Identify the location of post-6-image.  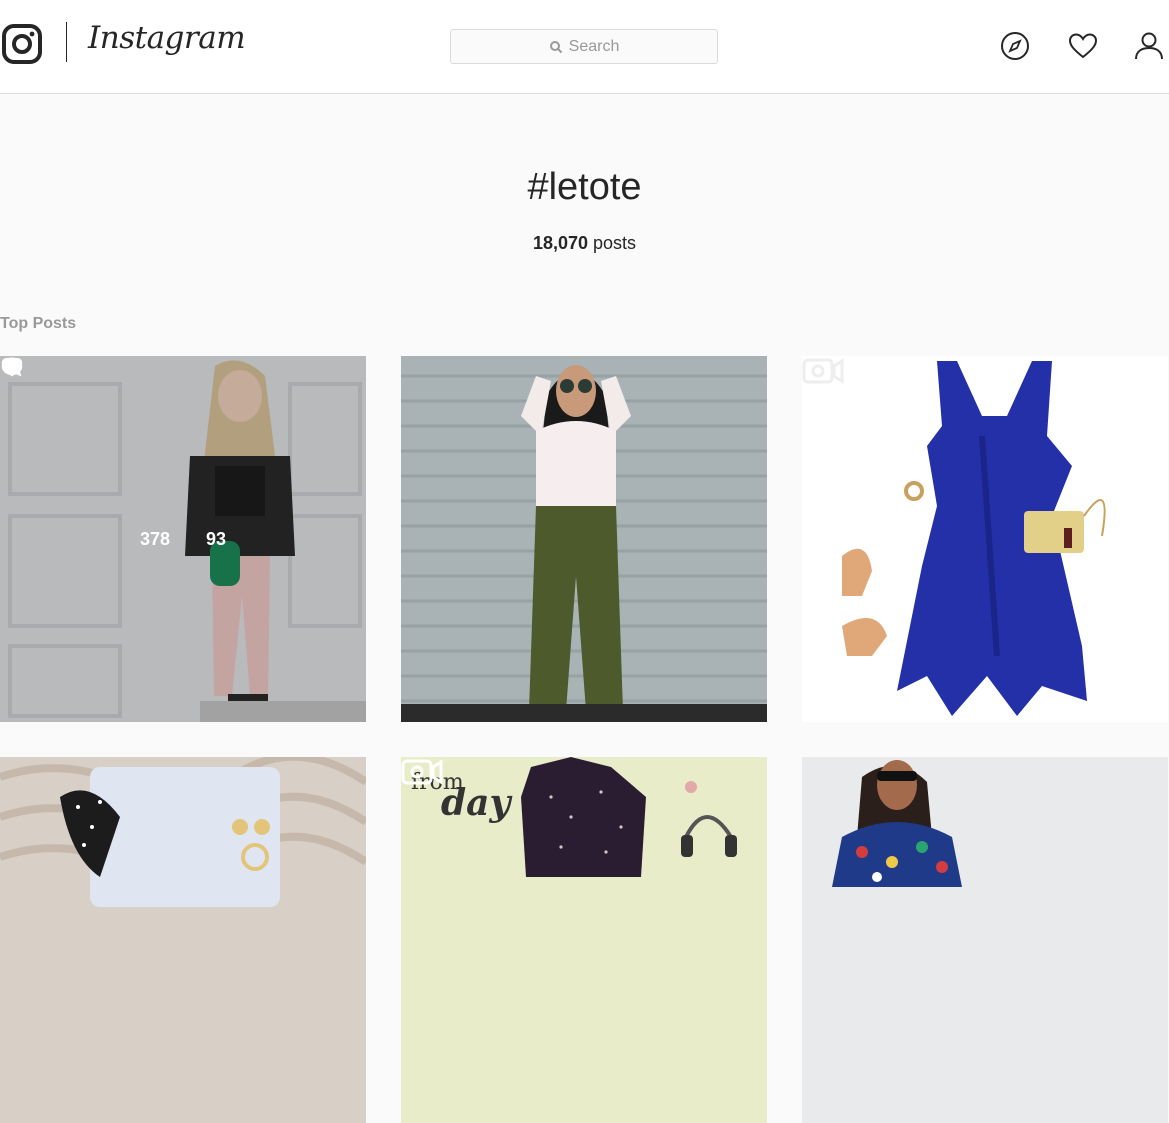
(985, 940).